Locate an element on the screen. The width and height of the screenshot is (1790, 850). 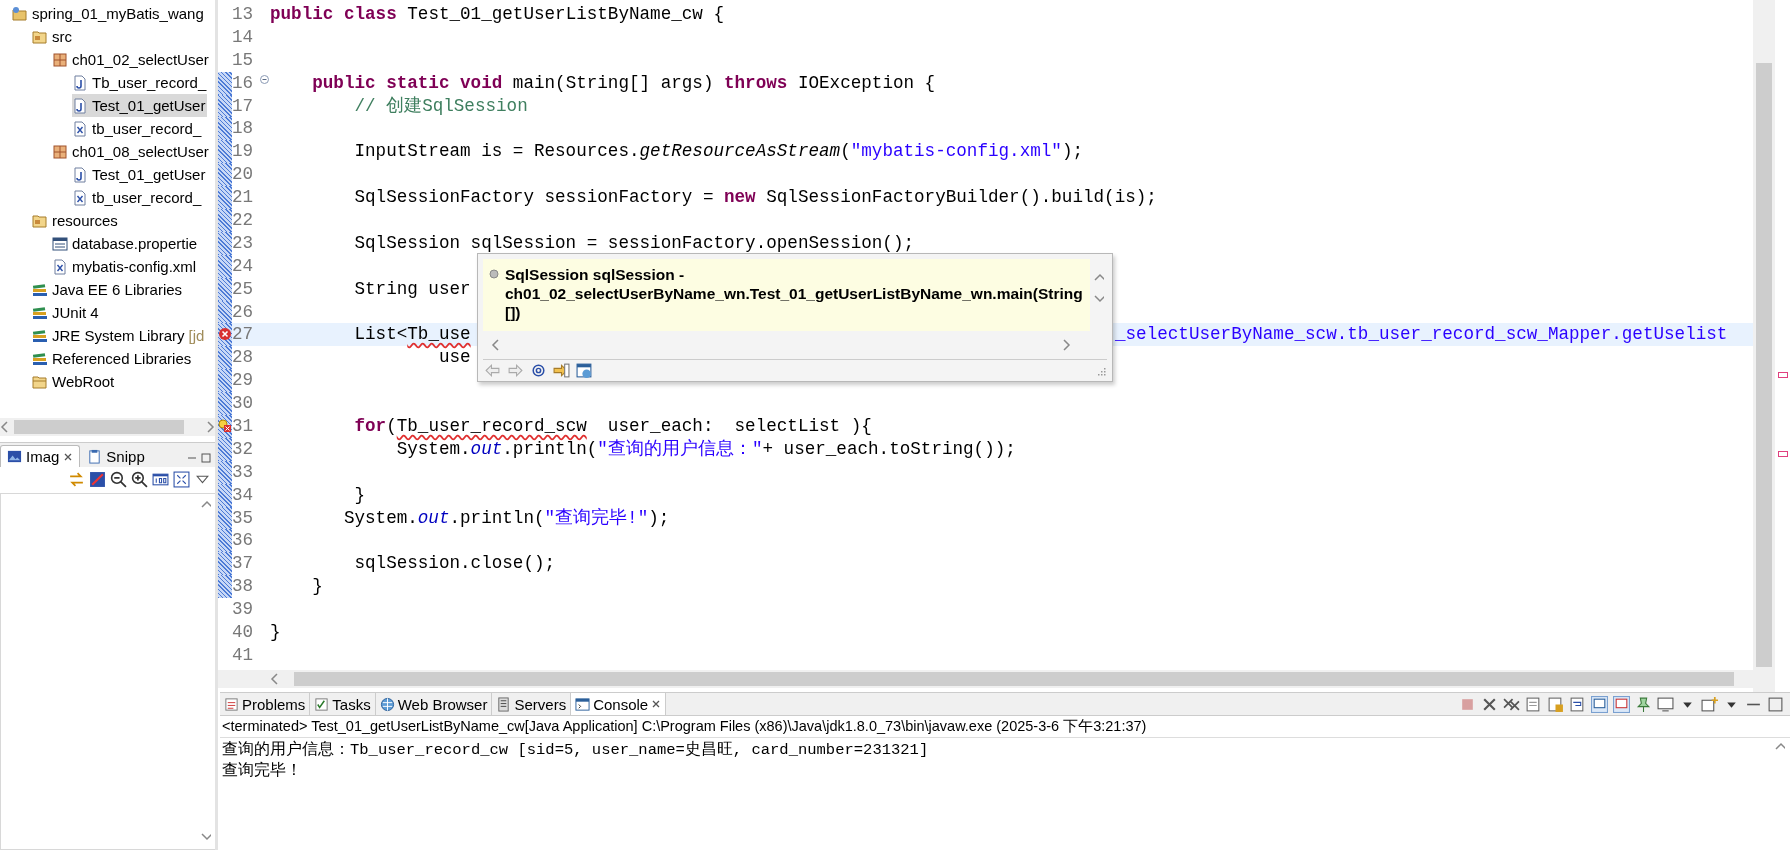
tab: Web Browser is located at coordinates (434, 704).